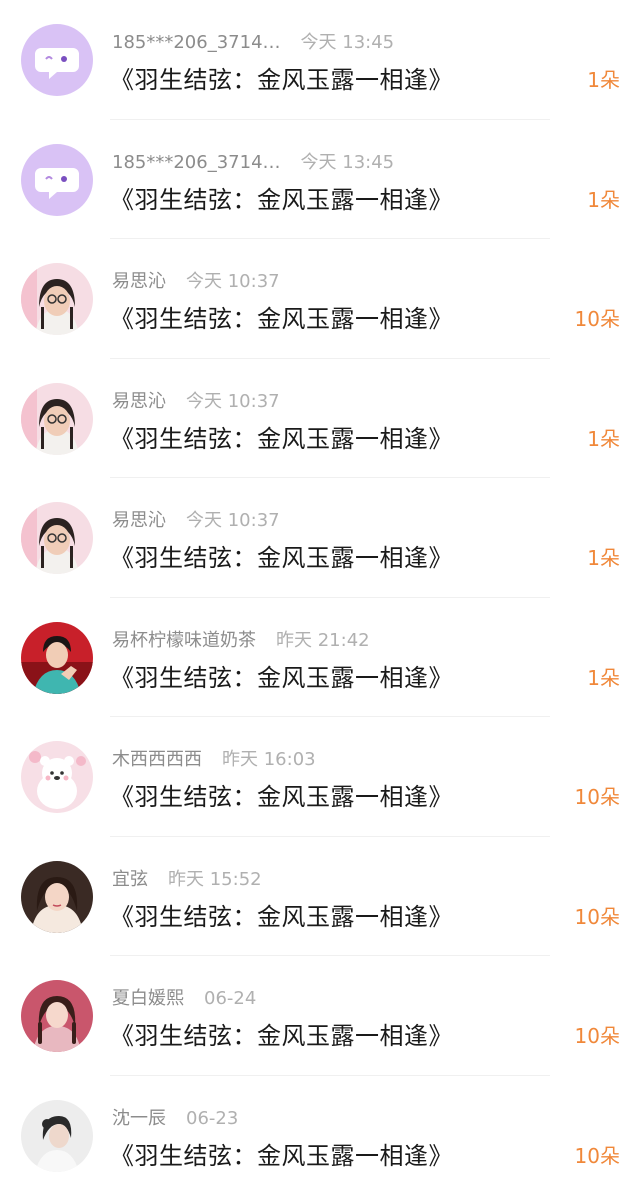  What do you see at coordinates (230, 998) in the screenshot?
I see `timestamp: 06-24` at bounding box center [230, 998].